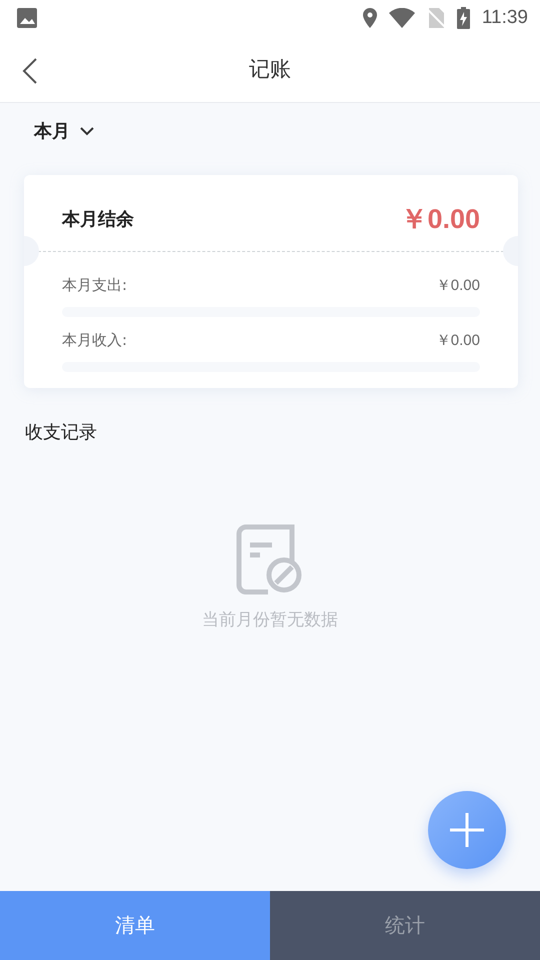 Image resolution: width=540 pixels, height=960 pixels. I want to click on summary-label: 本月支出:, so click(95, 285).